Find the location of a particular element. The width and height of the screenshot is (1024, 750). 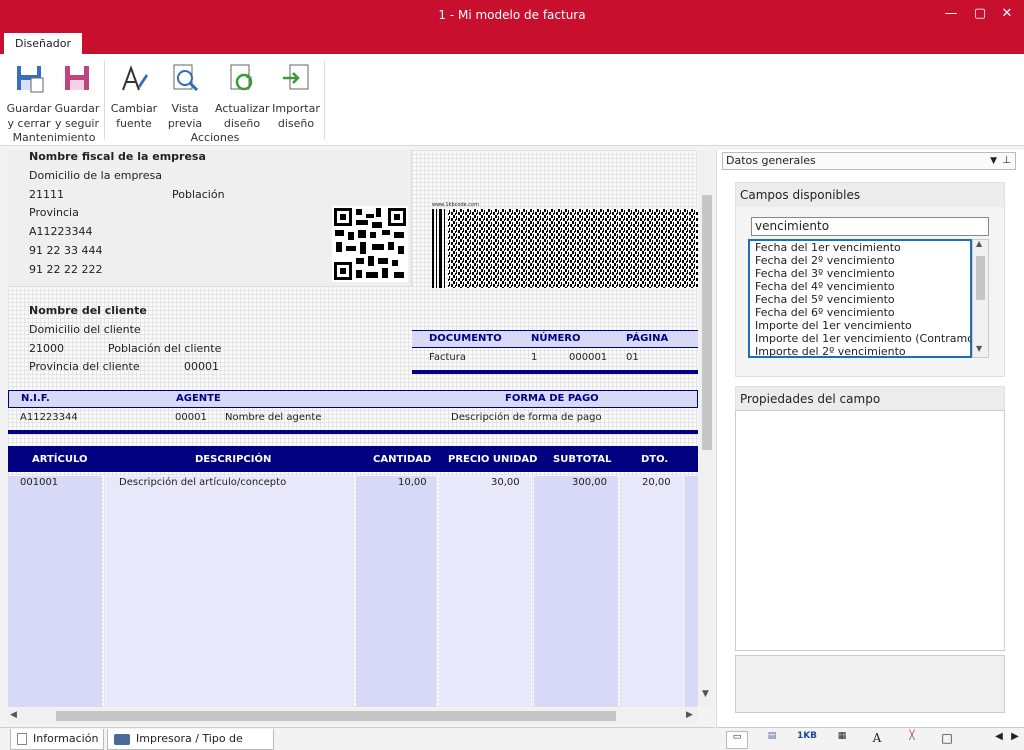

header-precio: PRECIO UNIDAD is located at coordinates (493, 459).